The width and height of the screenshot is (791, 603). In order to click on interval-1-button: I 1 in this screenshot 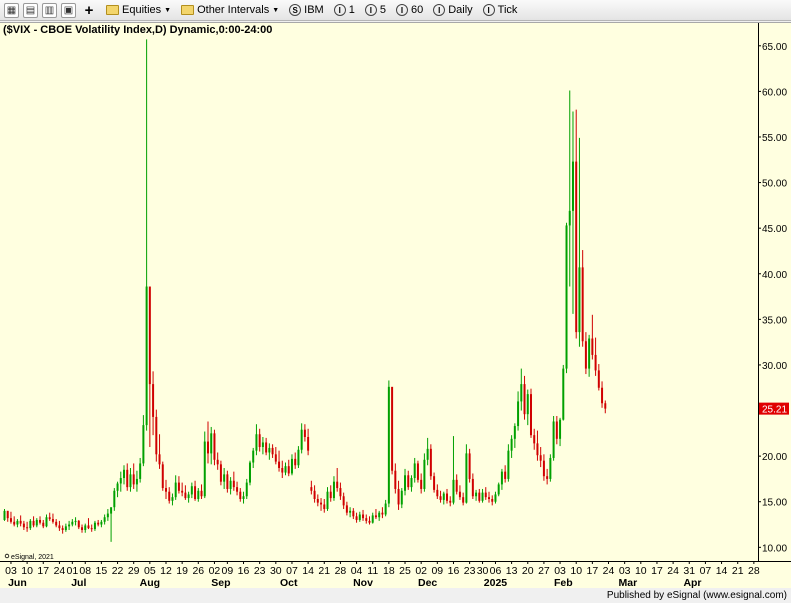, I will do `click(344, 10)`.